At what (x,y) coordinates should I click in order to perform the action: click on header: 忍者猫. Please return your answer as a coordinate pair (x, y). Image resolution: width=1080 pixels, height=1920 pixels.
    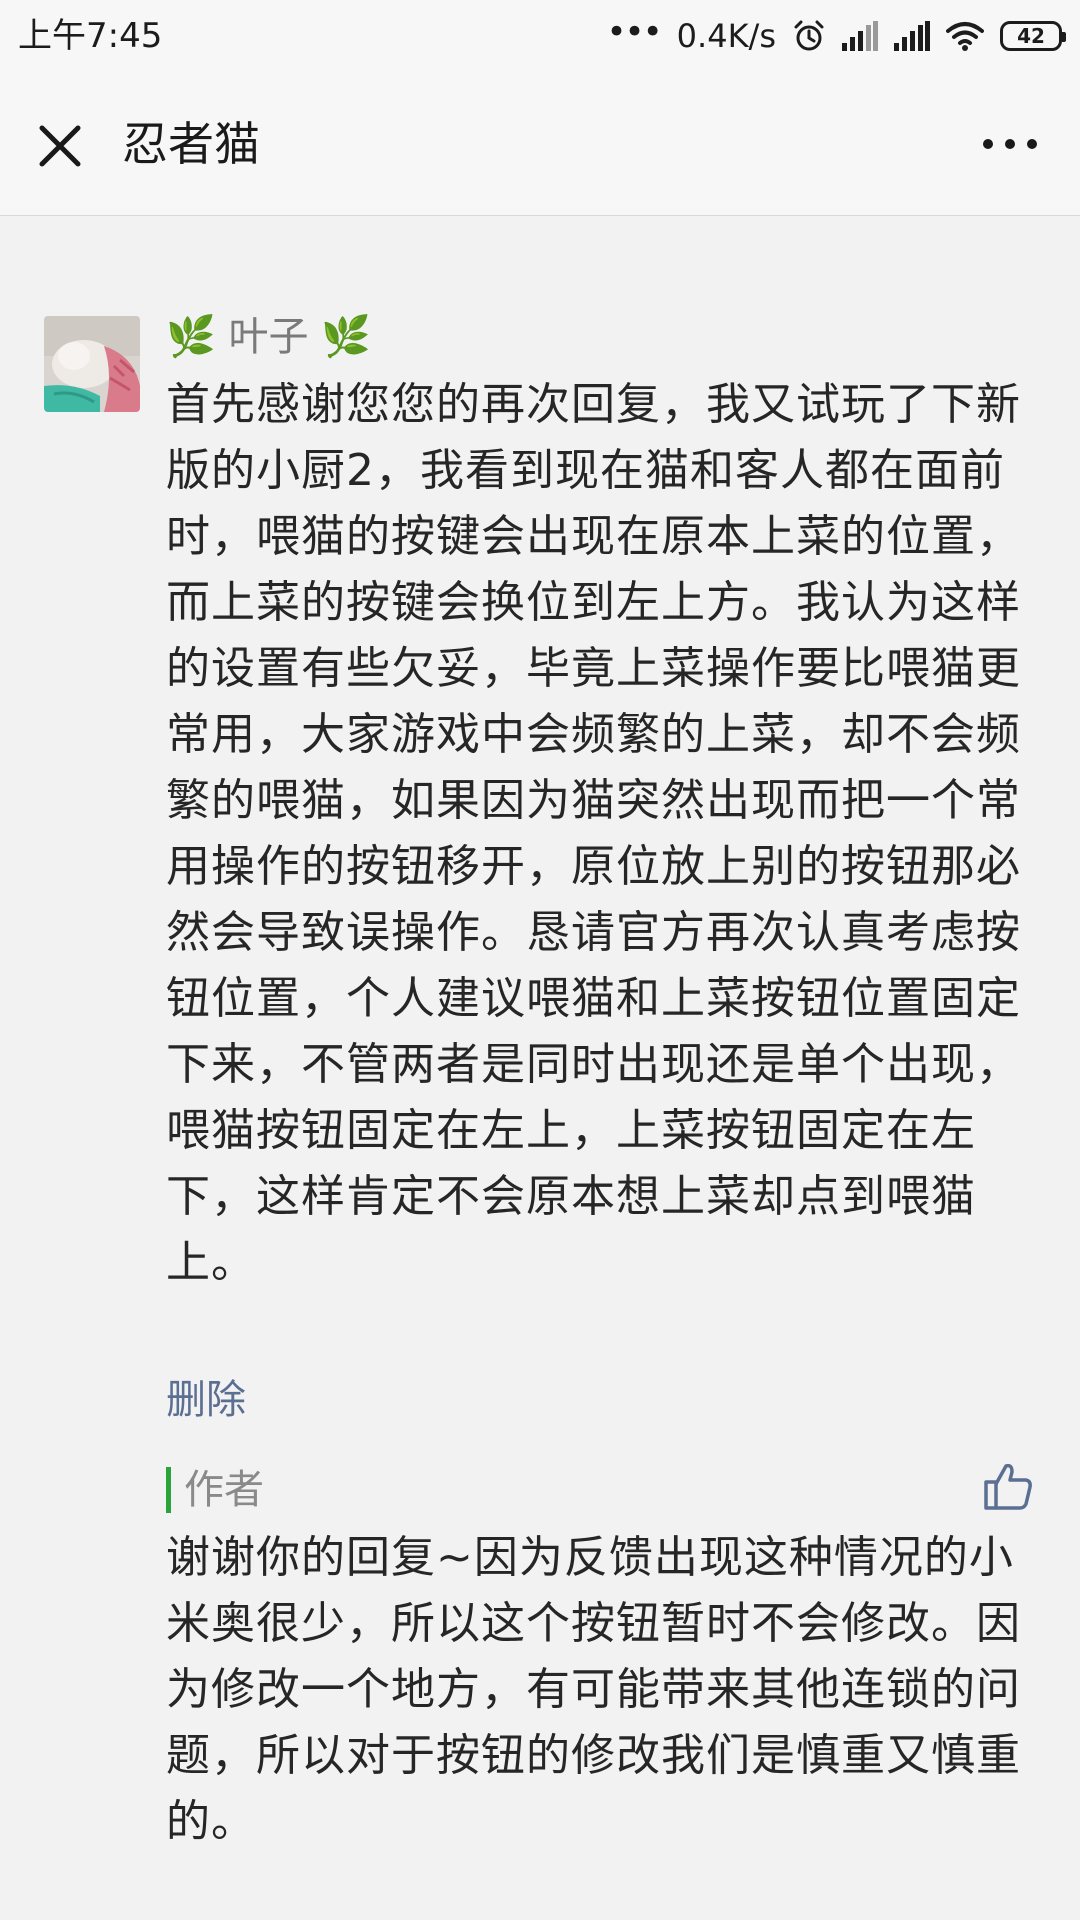
    Looking at the image, I should click on (540, 144).